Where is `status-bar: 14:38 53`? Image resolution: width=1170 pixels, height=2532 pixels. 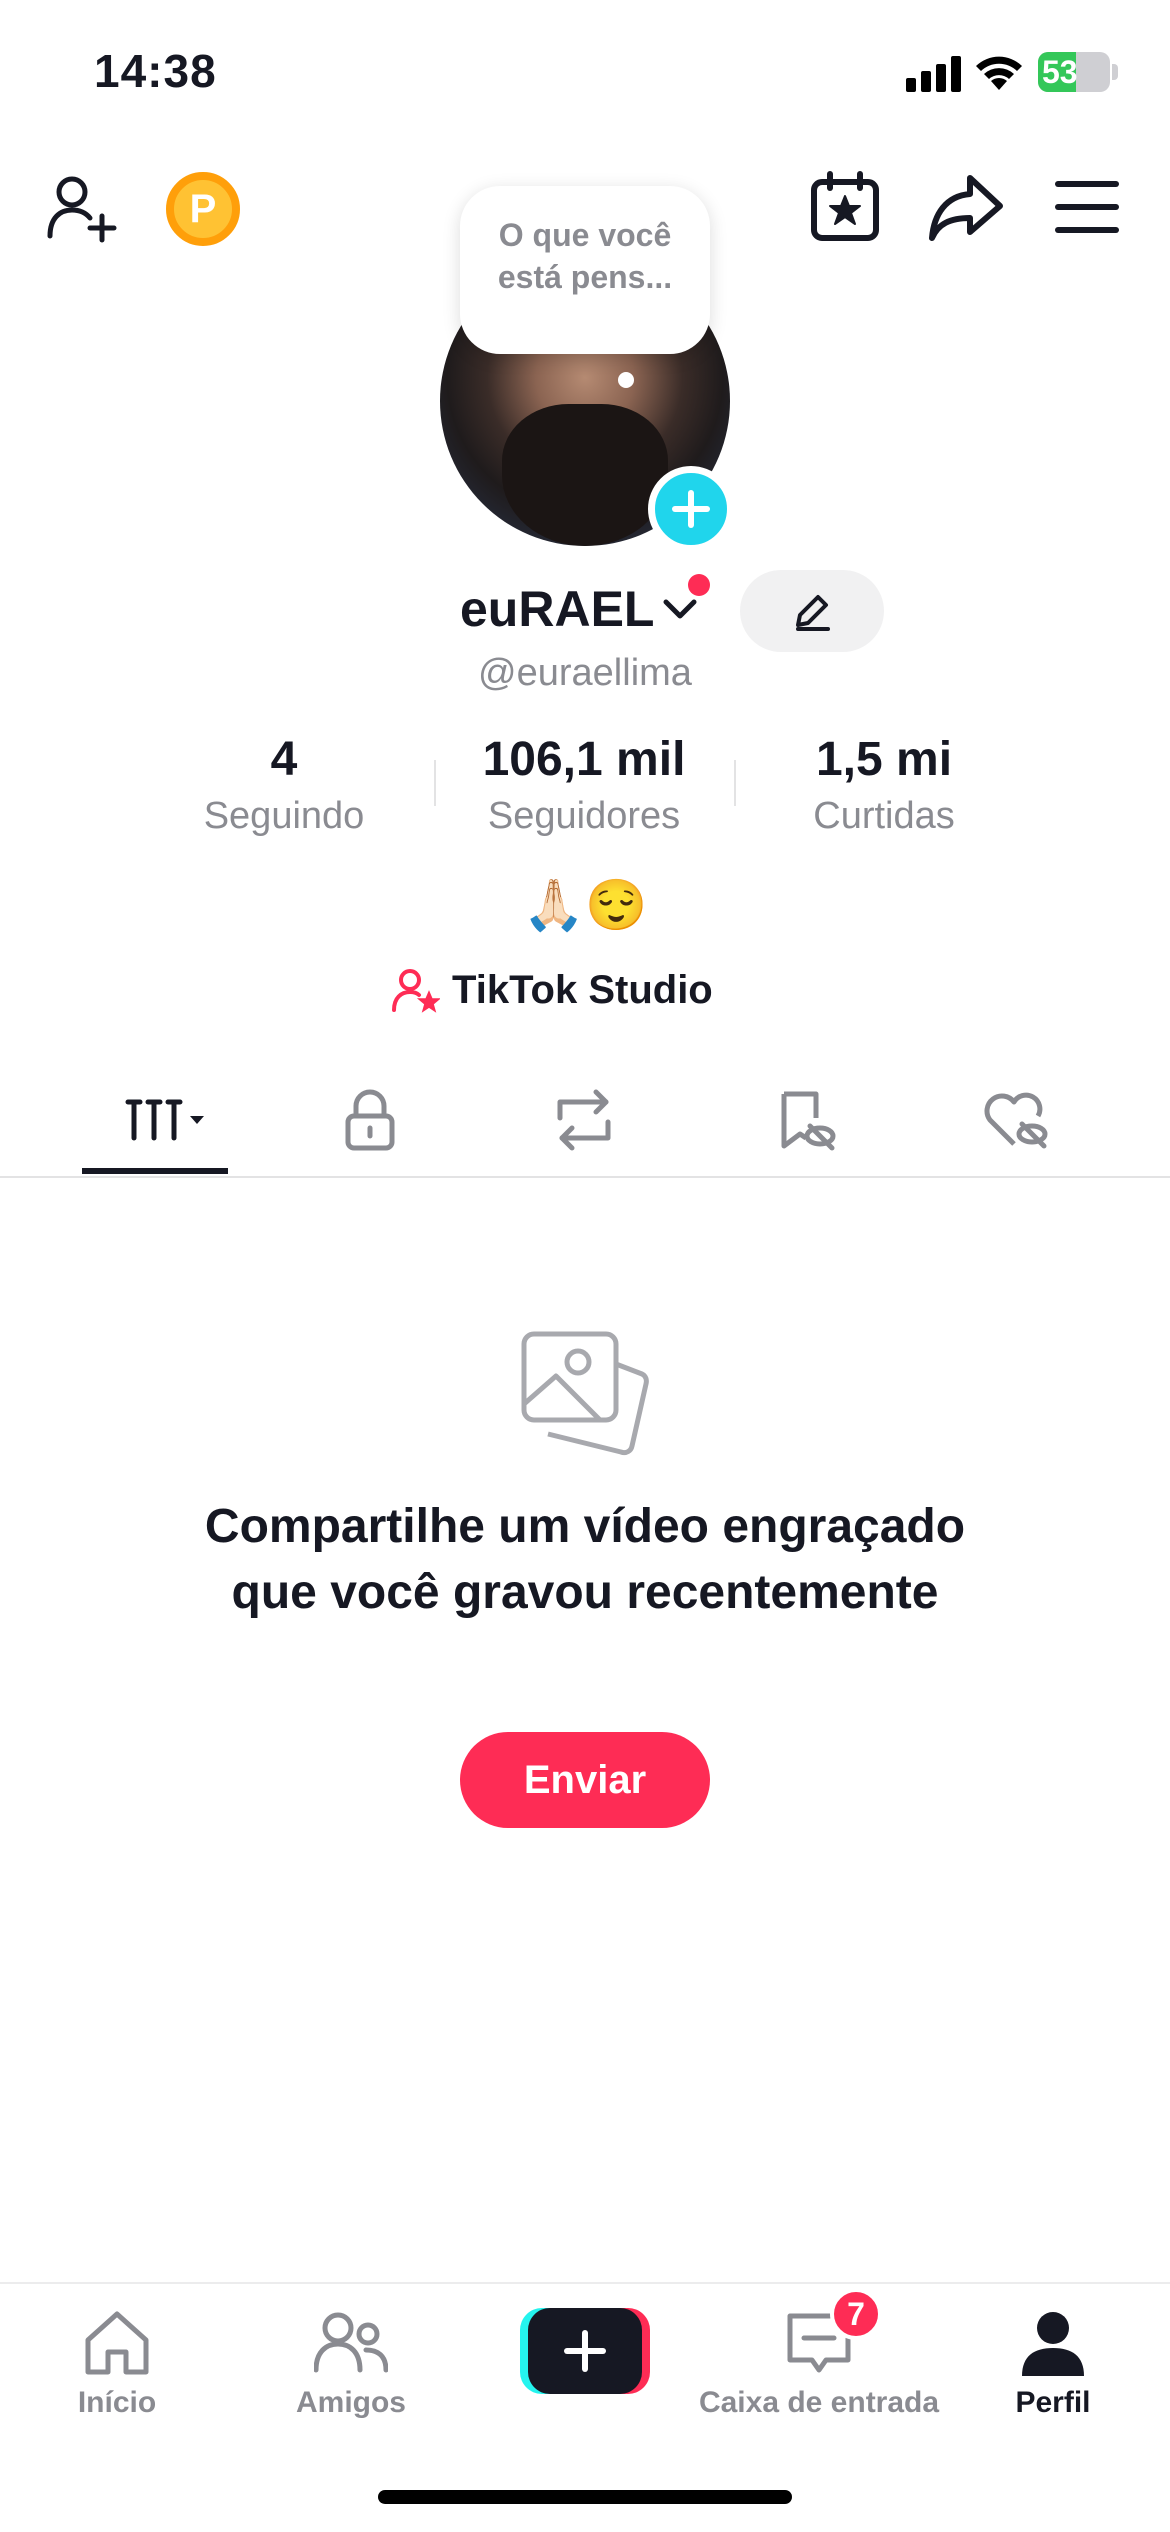 status-bar: 14:38 53 is located at coordinates (585, 70).